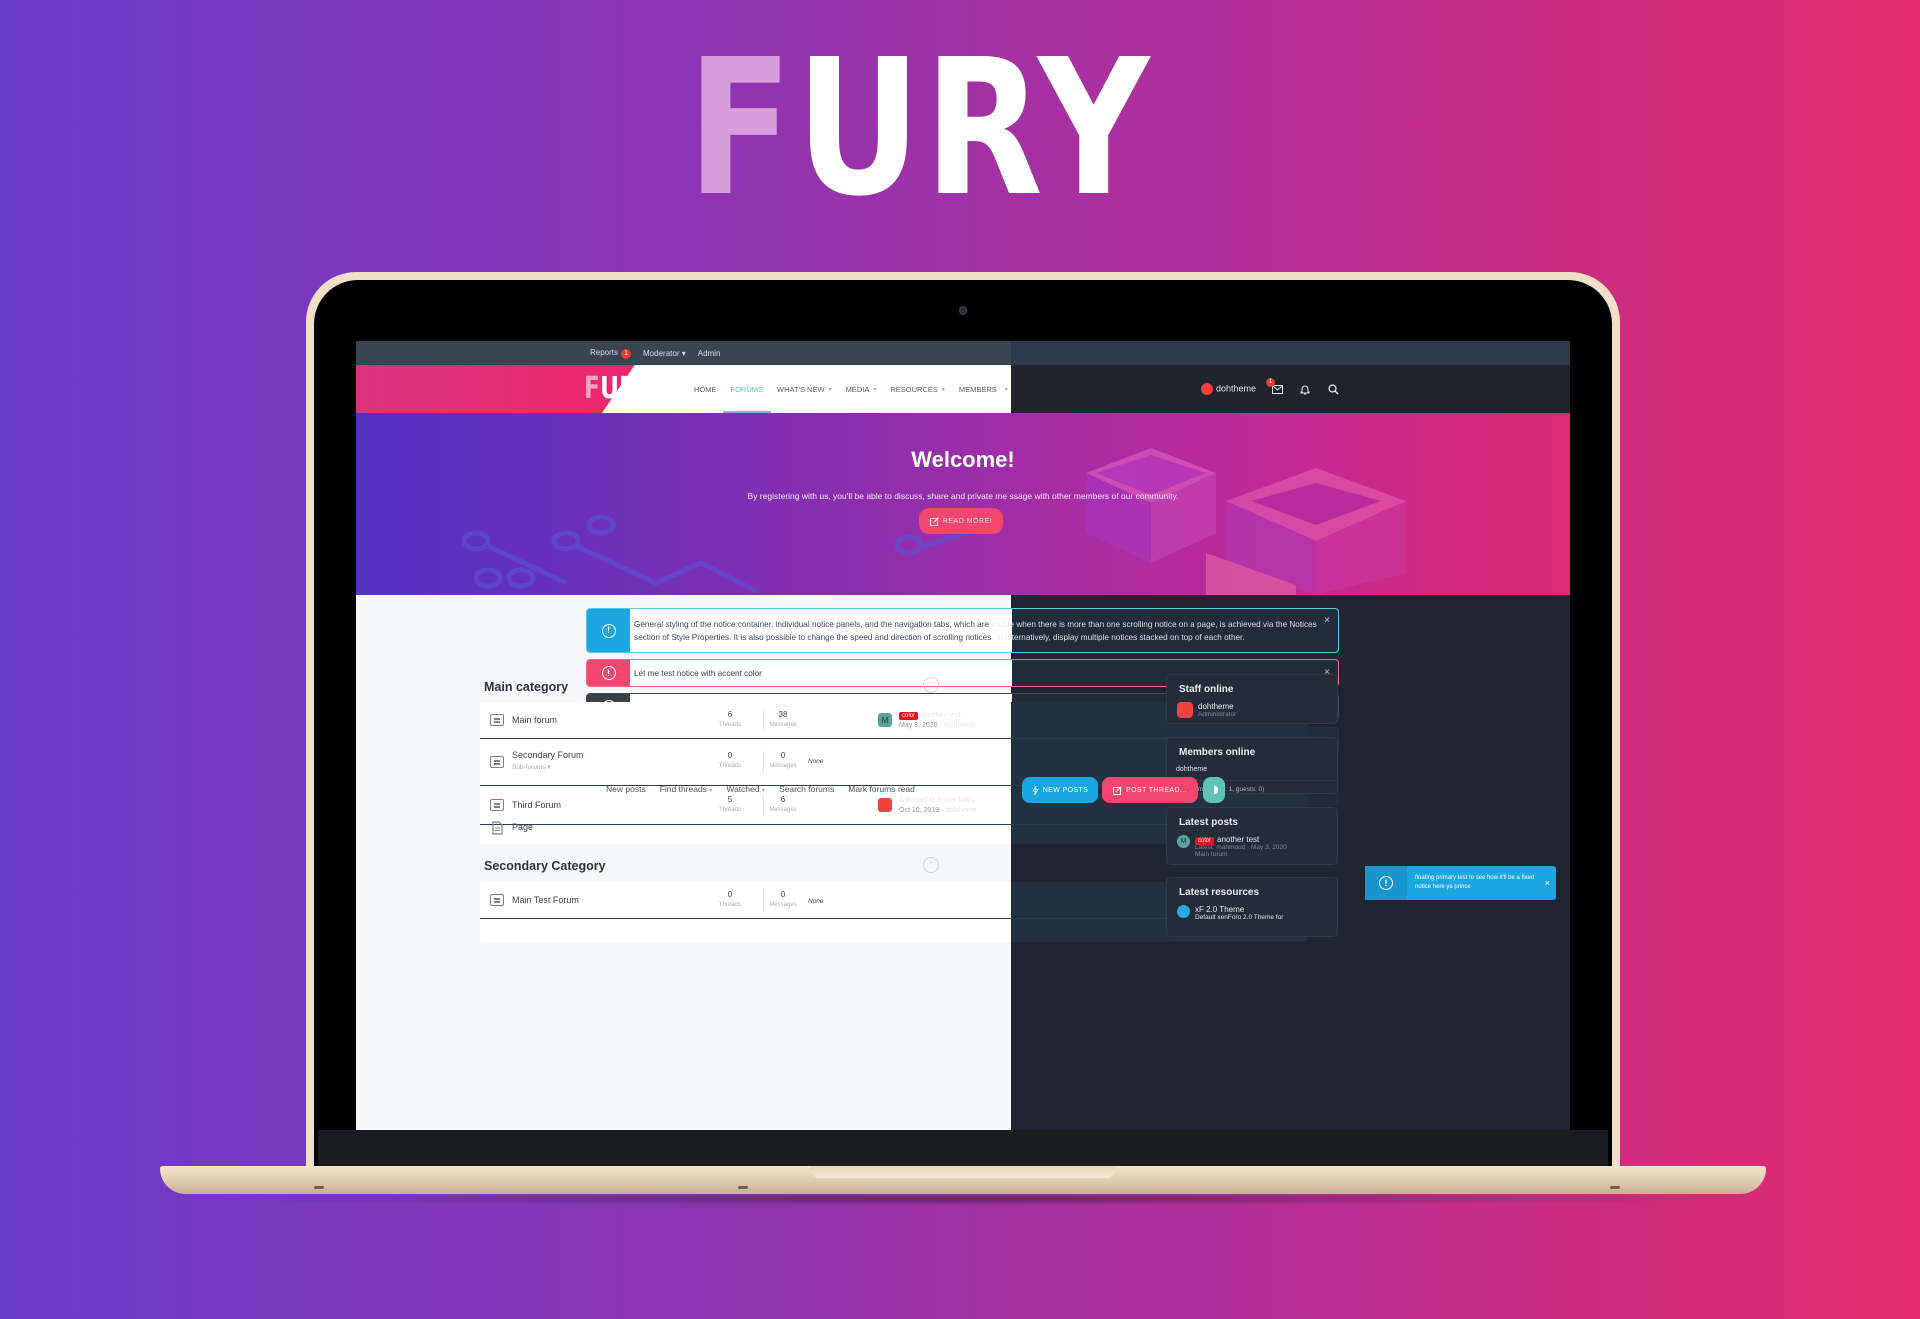 The width and height of the screenshot is (1920, 1319). Describe the element at coordinates (959, 725) in the screenshot. I see `last-post-user: mahmoud` at that location.